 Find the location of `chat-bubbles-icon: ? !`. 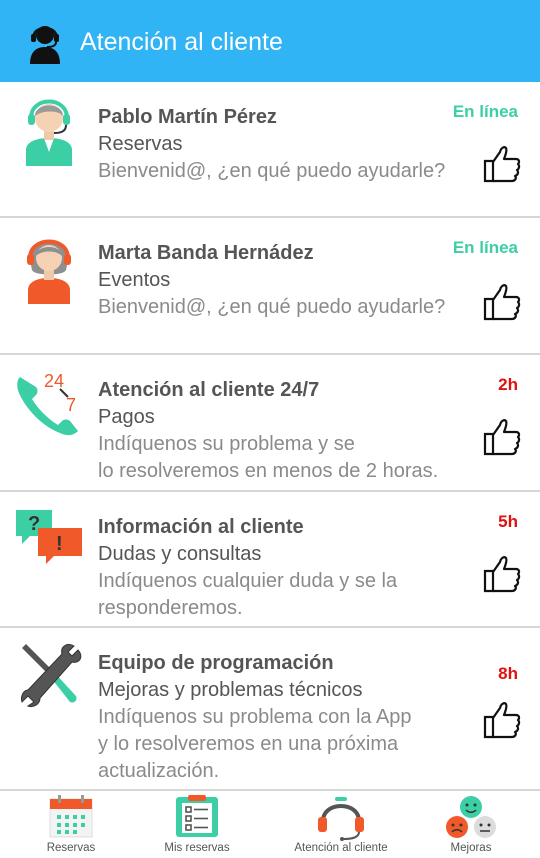

chat-bubbles-icon: ? ! is located at coordinates (49, 537).